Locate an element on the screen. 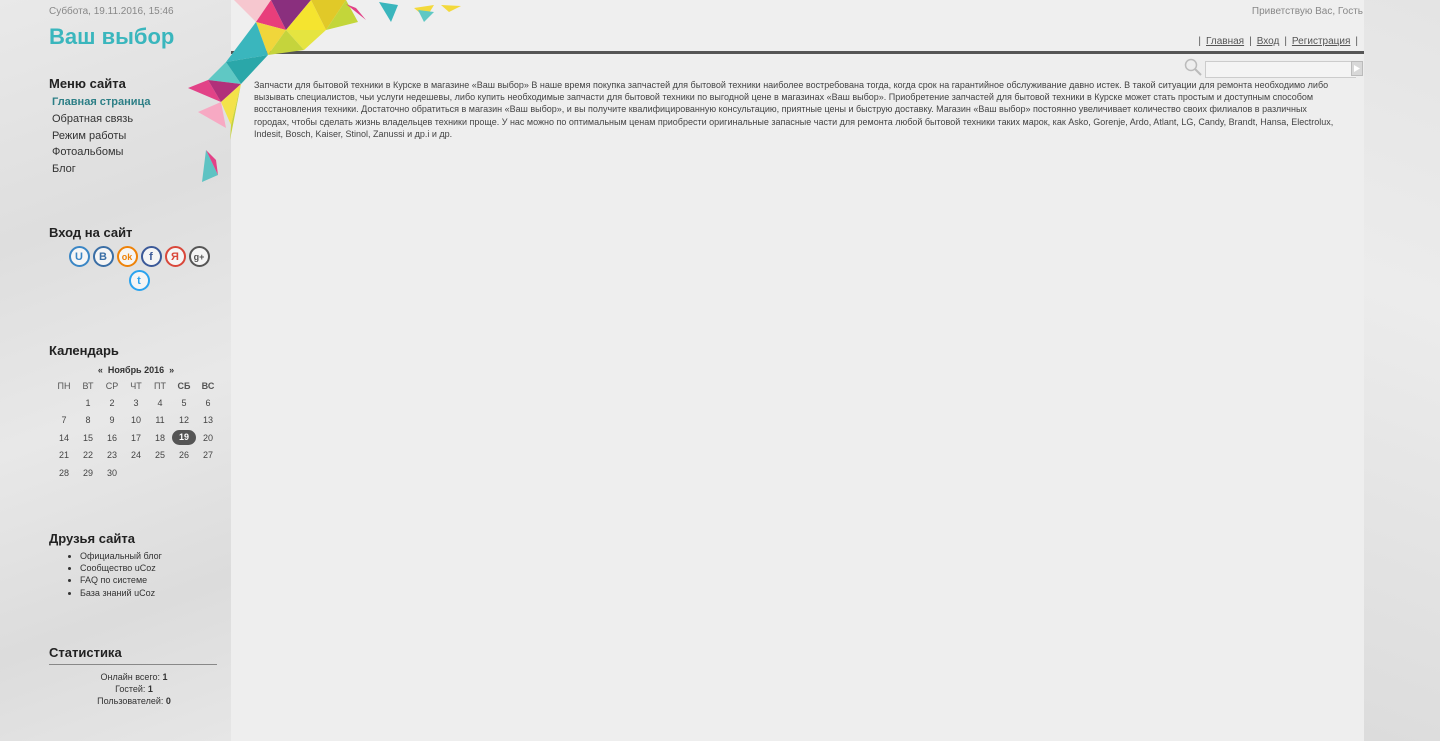 This screenshot has width=1440, height=741. weekday-label: СР is located at coordinates (112, 385).